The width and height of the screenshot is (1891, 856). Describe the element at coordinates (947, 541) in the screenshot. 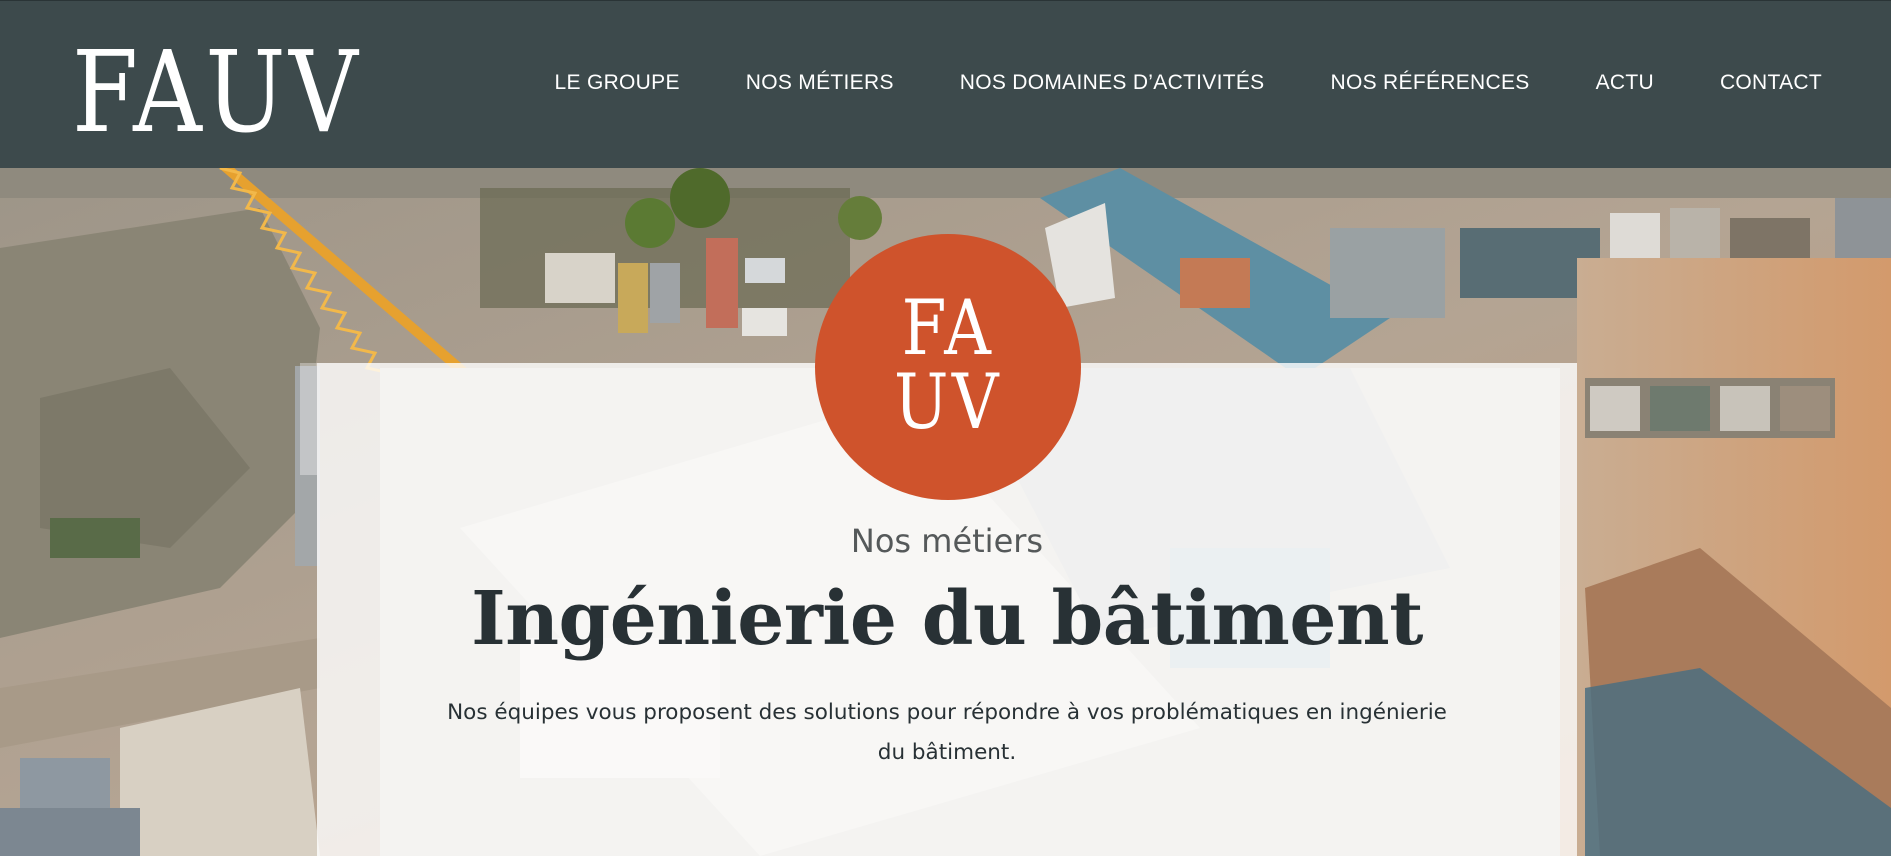

I see `section-eyebrow: Nos métiers` at that location.